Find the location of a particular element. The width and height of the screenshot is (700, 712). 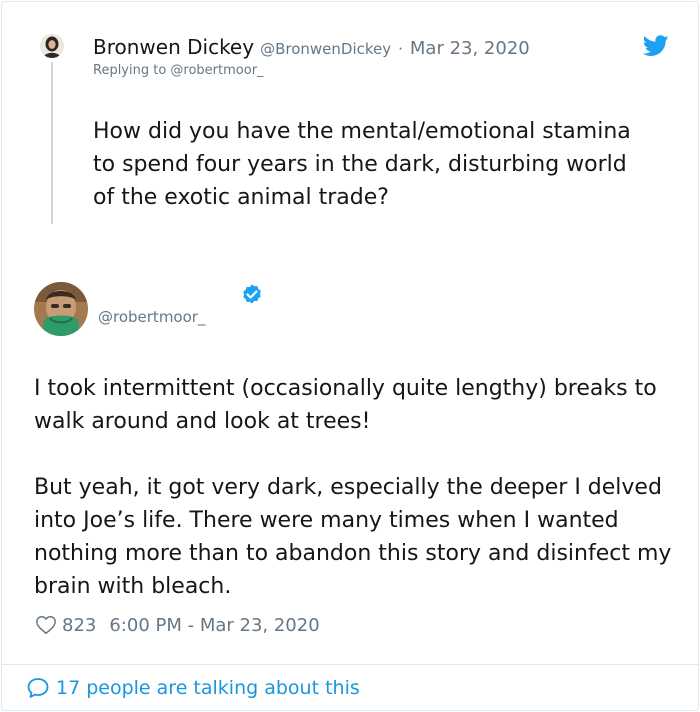

talking-about-this-link: 17 people are talking about this is located at coordinates (193, 688).